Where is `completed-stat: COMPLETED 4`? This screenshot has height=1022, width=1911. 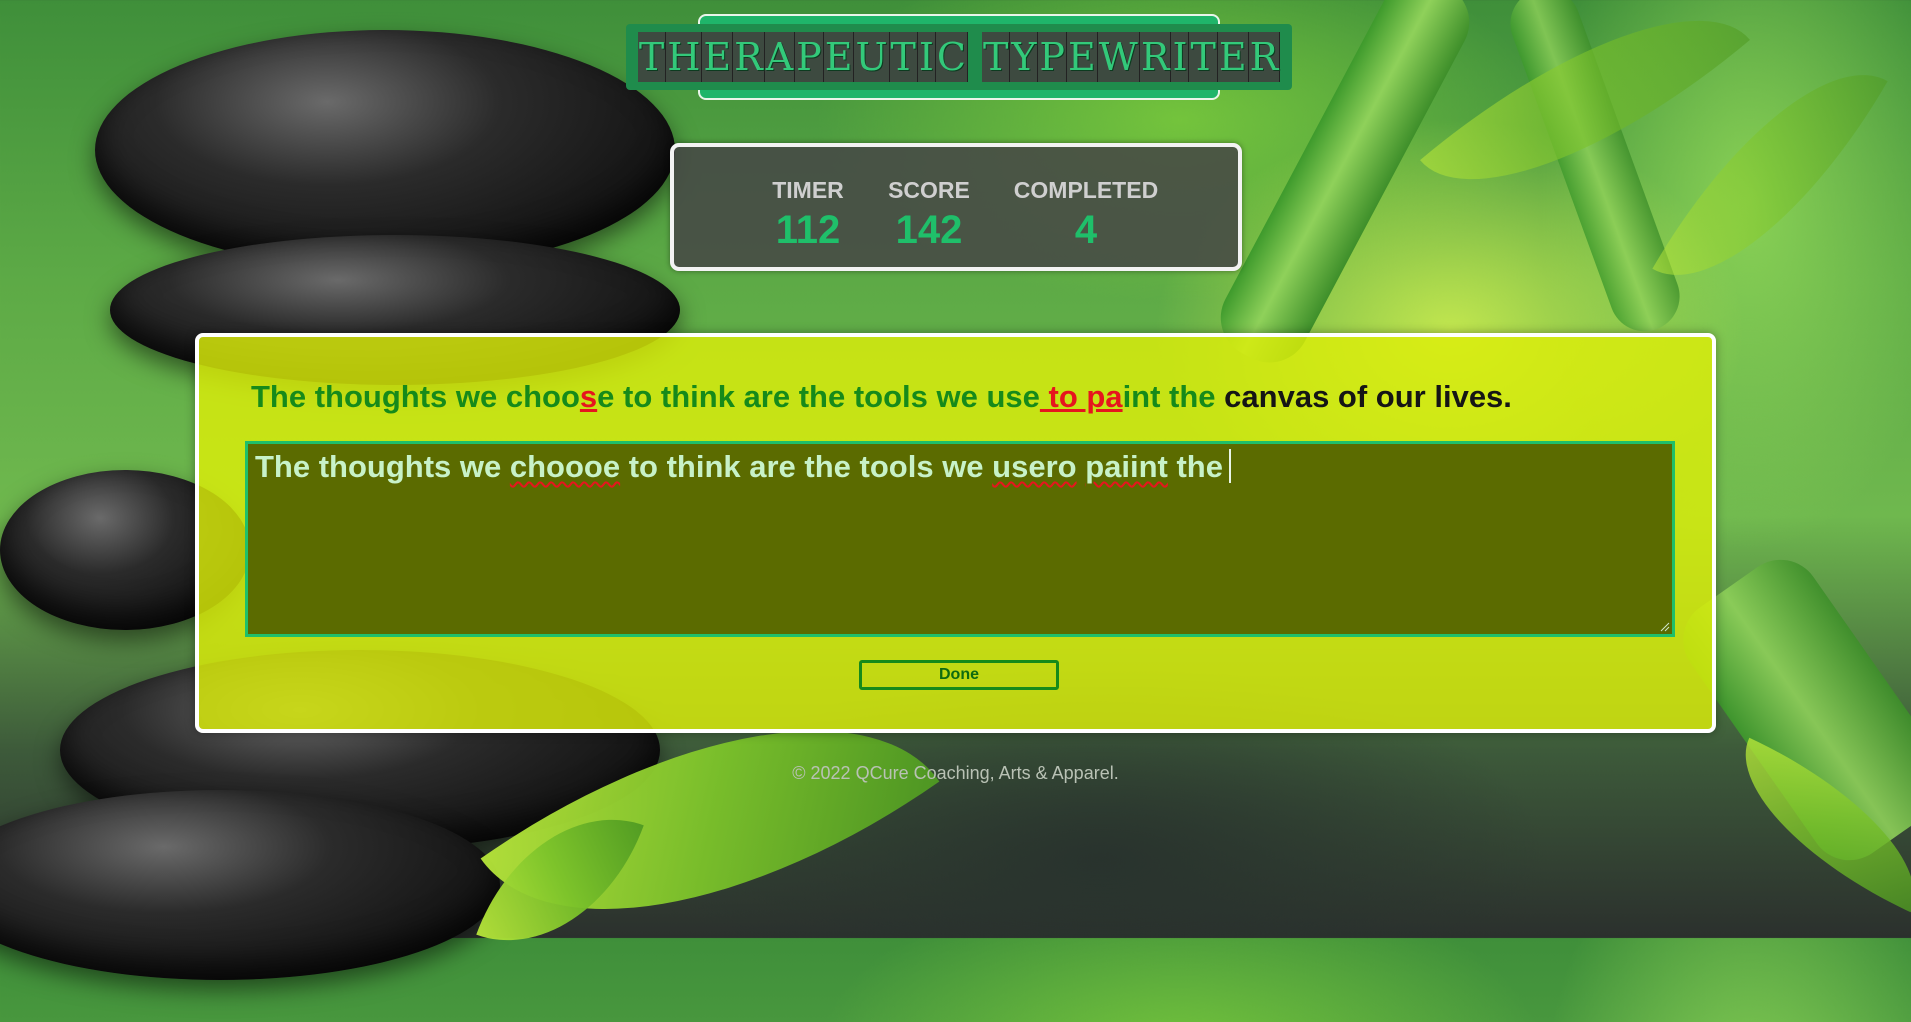 completed-stat: COMPLETED 4 is located at coordinates (1086, 215).